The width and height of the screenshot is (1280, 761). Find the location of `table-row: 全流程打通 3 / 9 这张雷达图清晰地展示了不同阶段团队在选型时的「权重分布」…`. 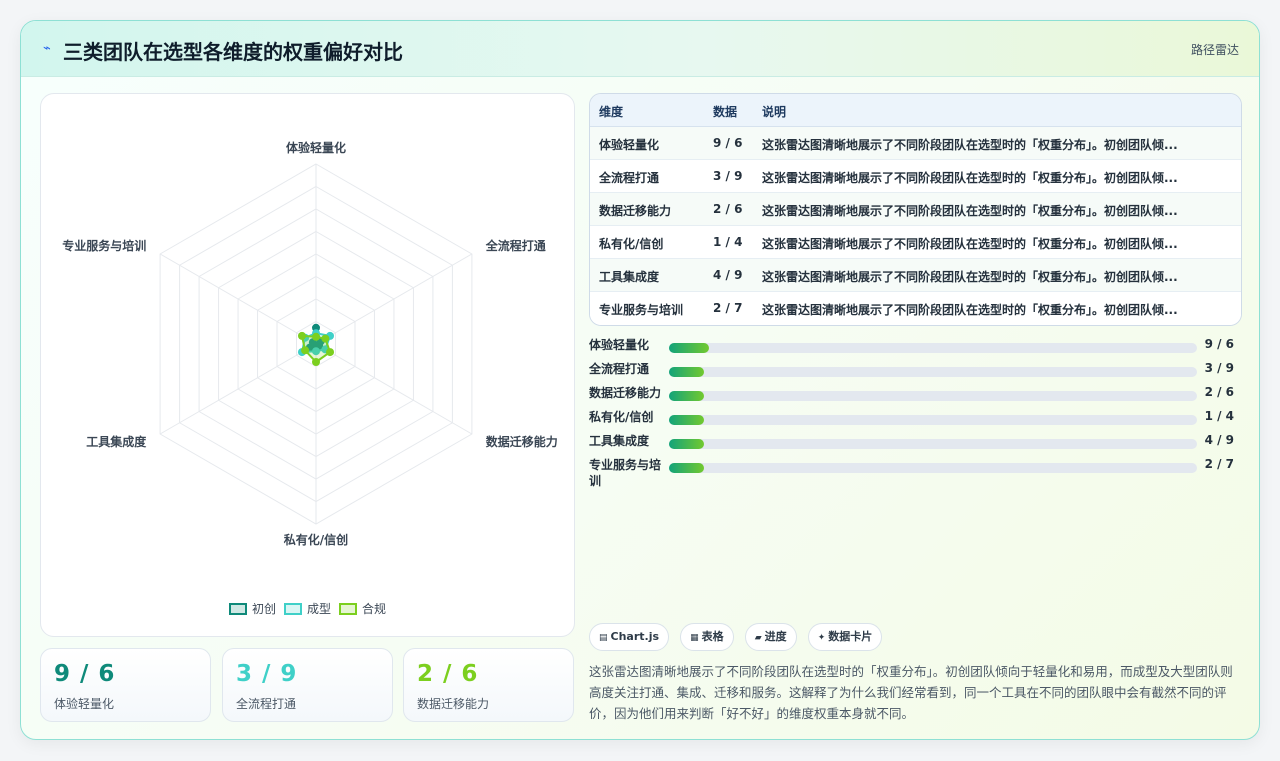

table-row: 全流程打通 3 / 9 这张雷达图清晰地展示了不同阶段团队在选型时的「权重分布」… is located at coordinates (915, 176).